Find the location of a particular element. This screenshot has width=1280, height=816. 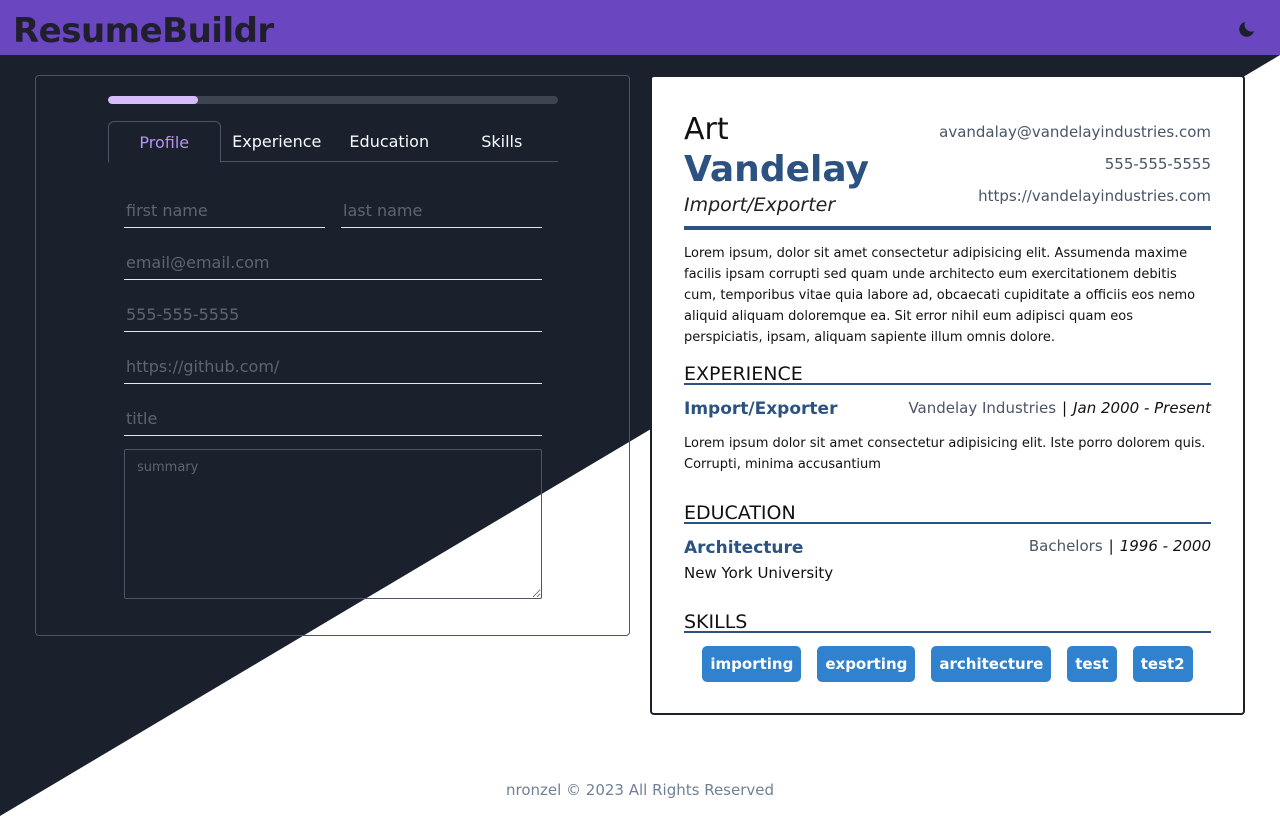

progress-fill is located at coordinates (153, 100).